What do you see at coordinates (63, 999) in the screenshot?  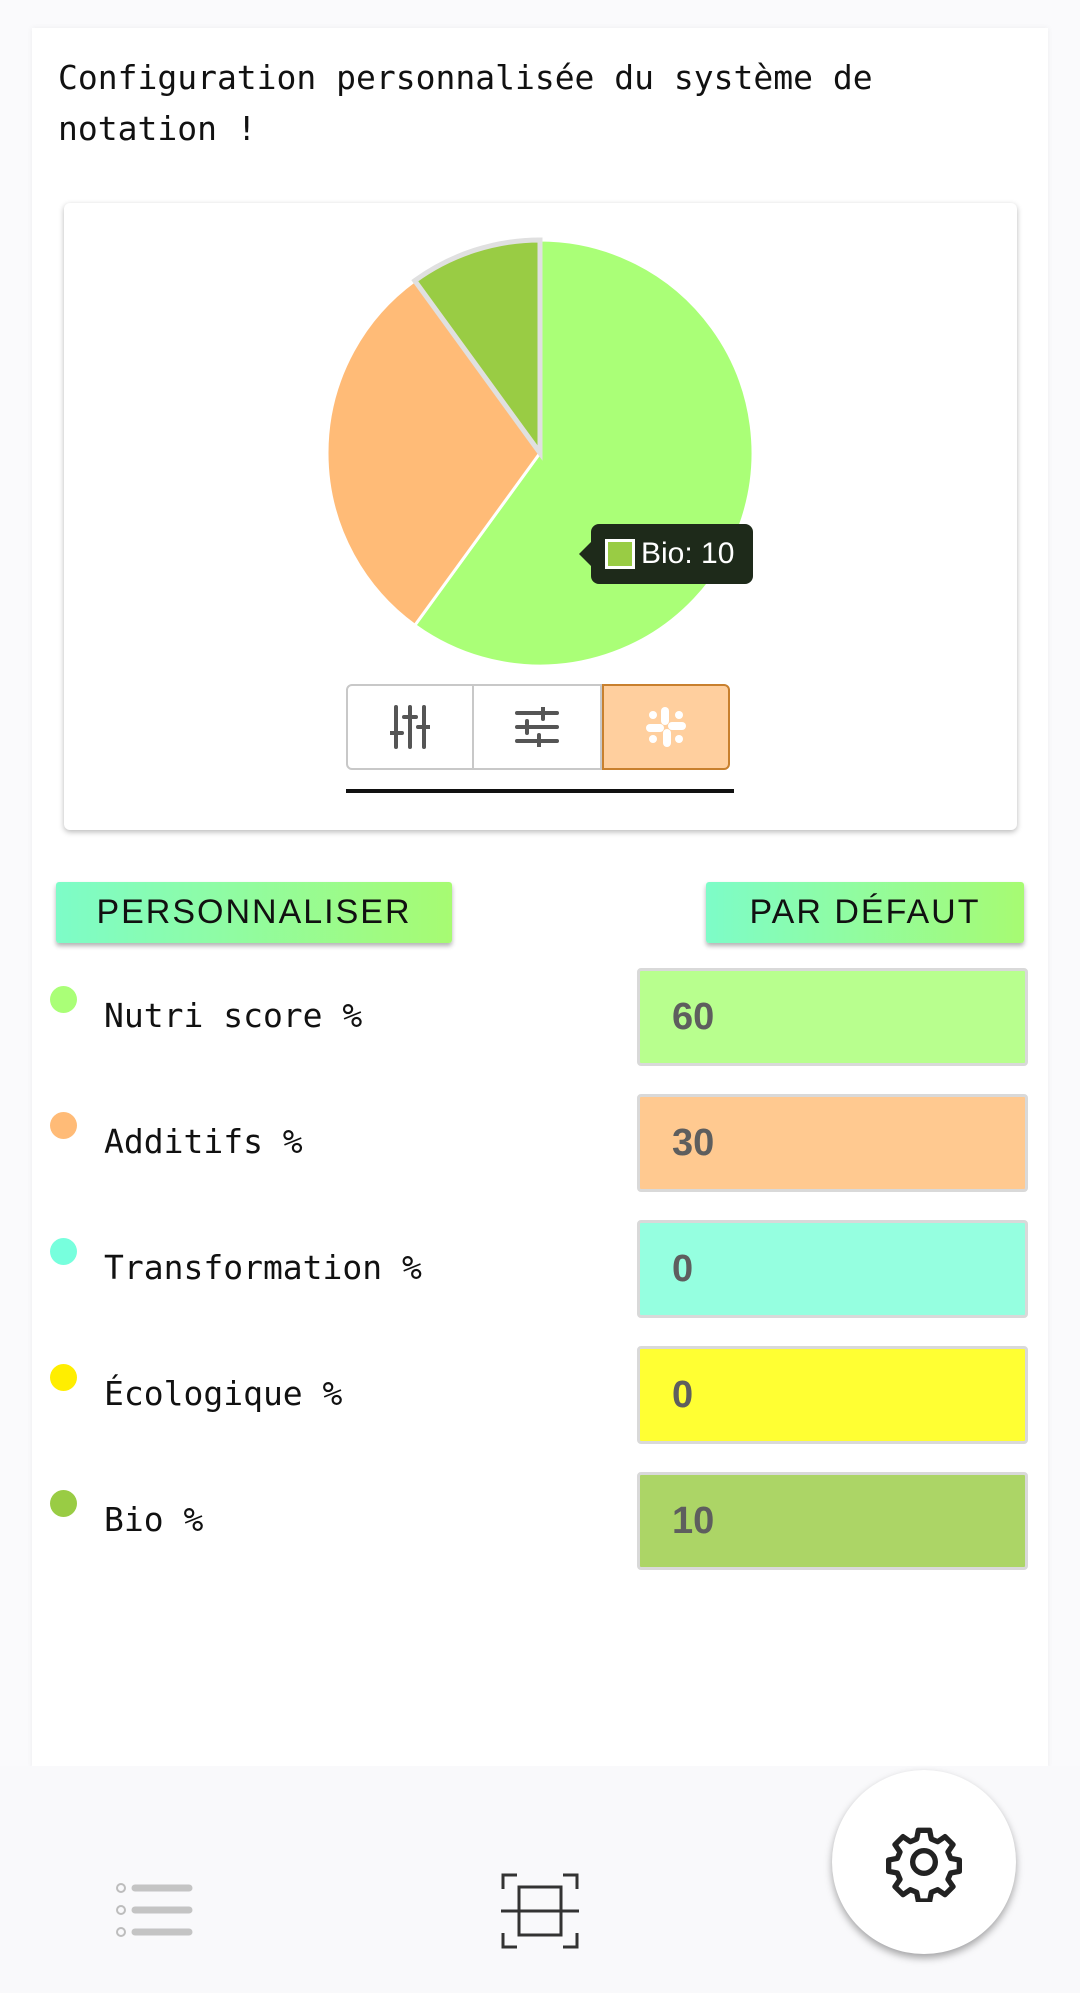 I see `nutri-score-color-dot` at bounding box center [63, 999].